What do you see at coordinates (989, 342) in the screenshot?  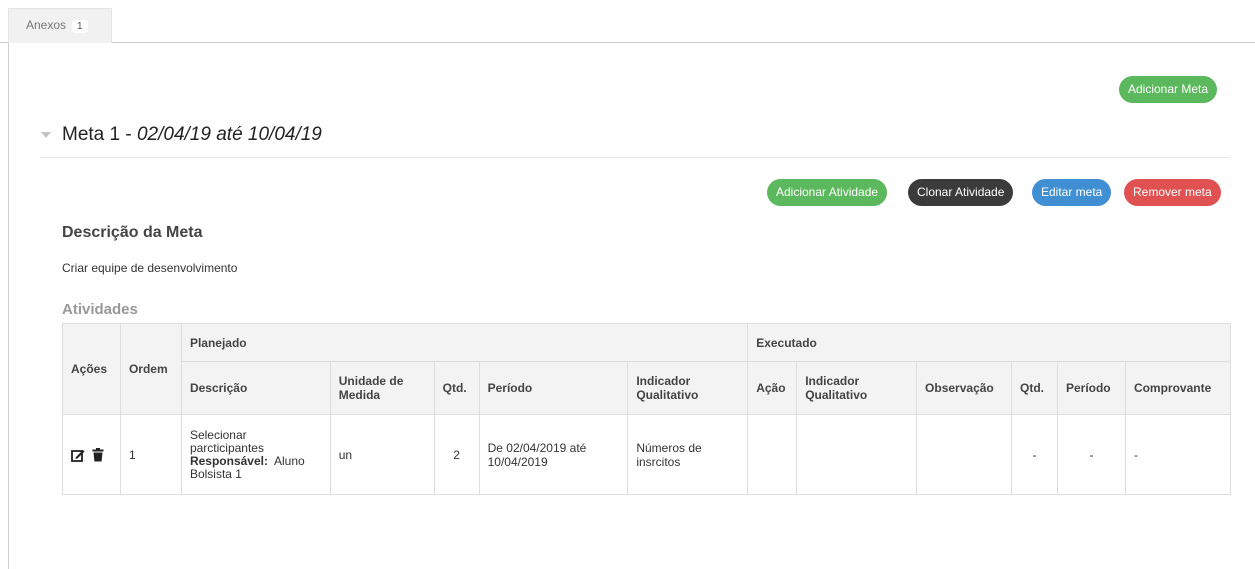 I see `col-group-executado: Executado` at bounding box center [989, 342].